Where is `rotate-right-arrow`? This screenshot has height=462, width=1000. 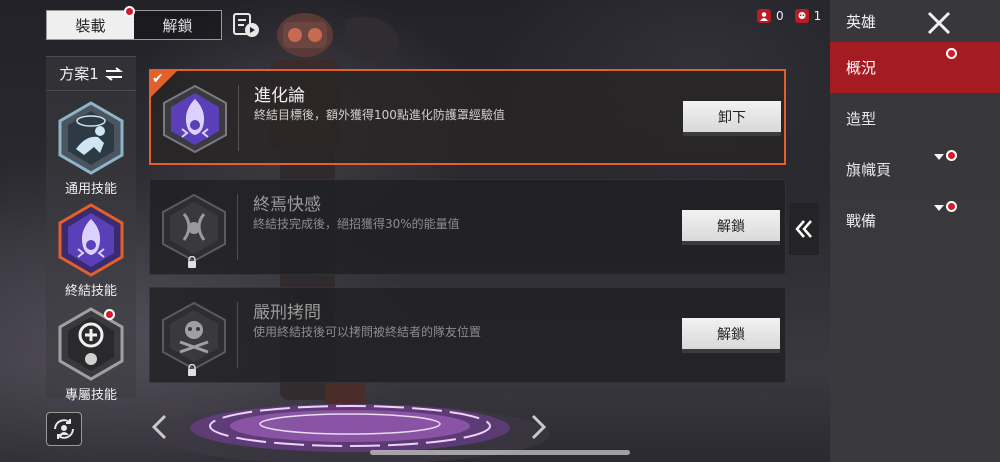 rotate-right-arrow is located at coordinates (538, 427).